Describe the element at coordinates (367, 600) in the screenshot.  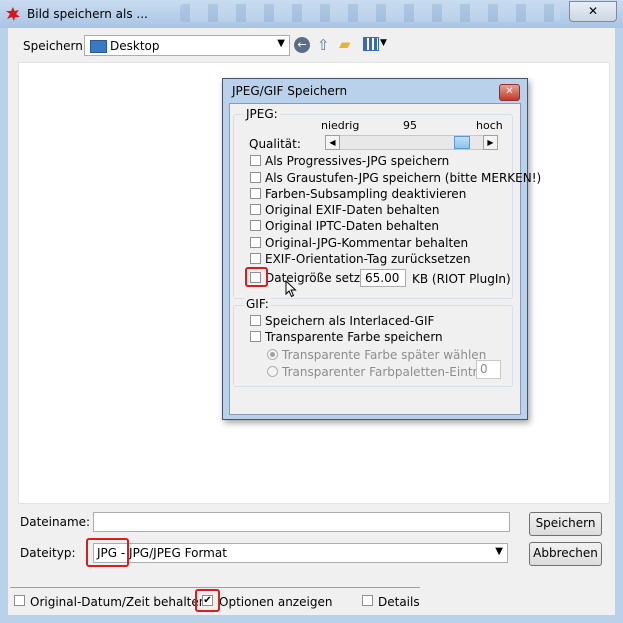
I see `details-checkbox` at that location.